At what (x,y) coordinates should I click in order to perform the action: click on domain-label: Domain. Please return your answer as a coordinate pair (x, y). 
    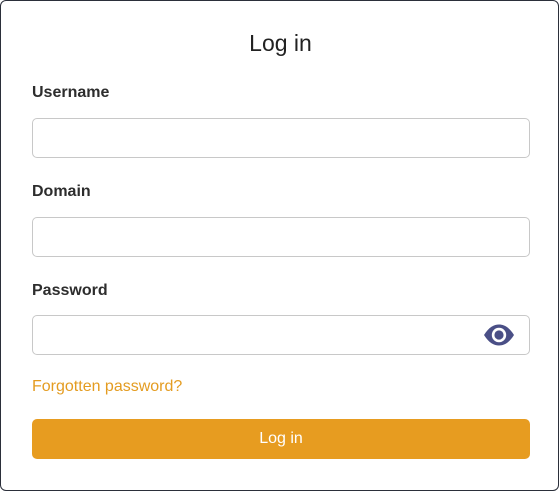
    Looking at the image, I should click on (61, 191).